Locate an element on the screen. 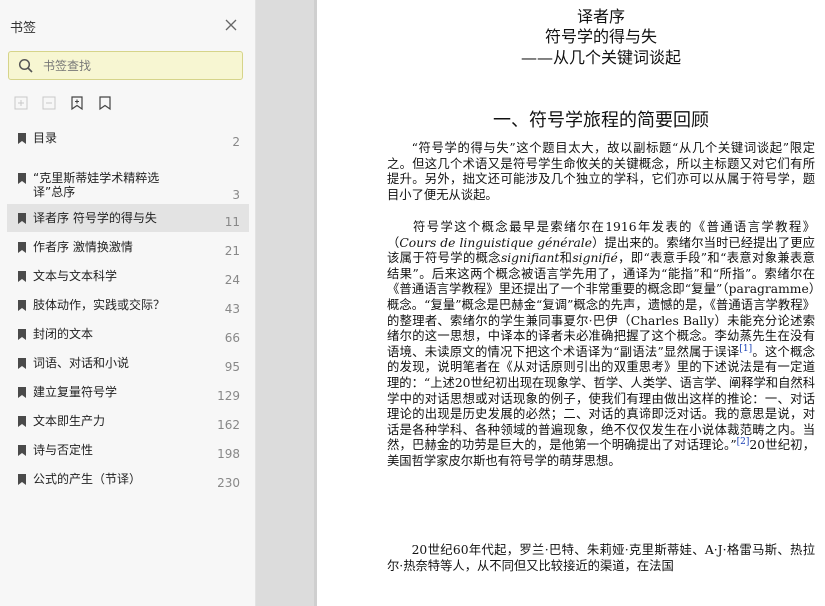 The image size is (825, 606). bookmark-item: 诗与否定性 198 is located at coordinates (128, 450).